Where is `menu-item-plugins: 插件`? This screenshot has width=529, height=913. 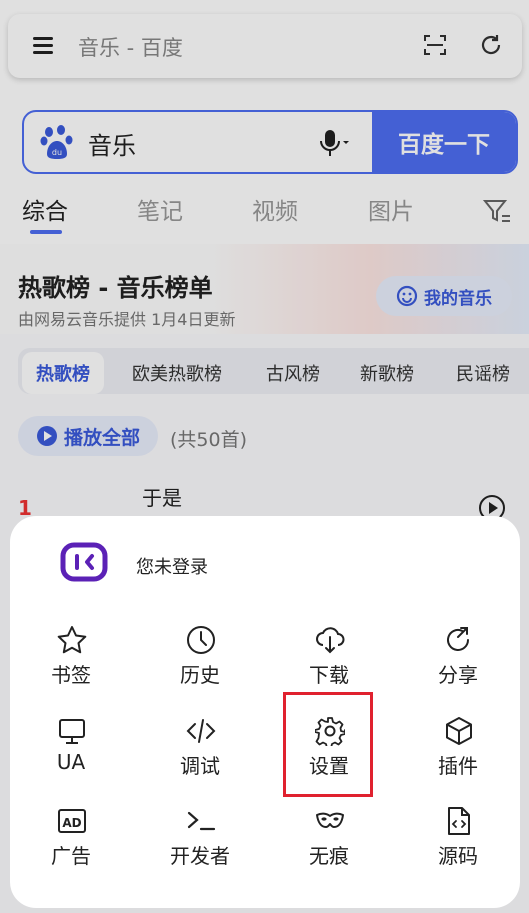
menu-item-plugins: 插件 is located at coordinates (458, 751).